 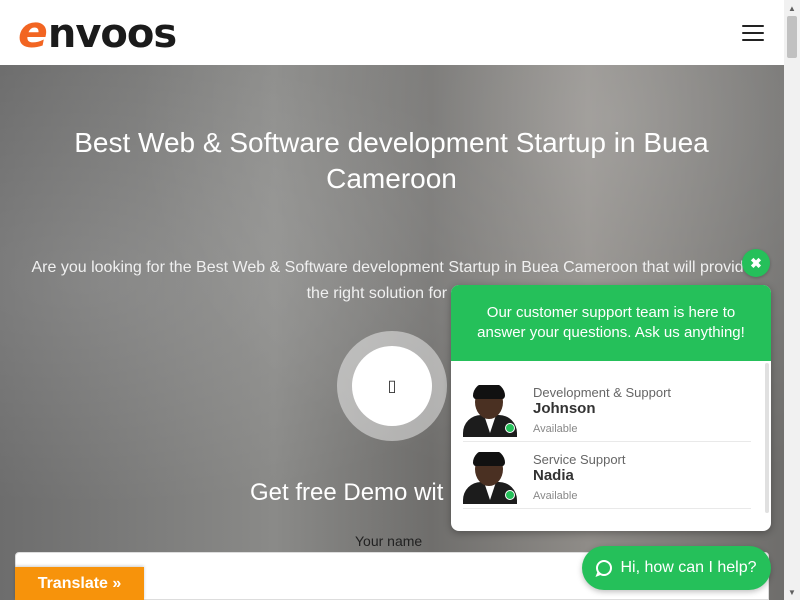 I want to click on page-scrollbar: ▲ ▼, so click(x=792, y=300).